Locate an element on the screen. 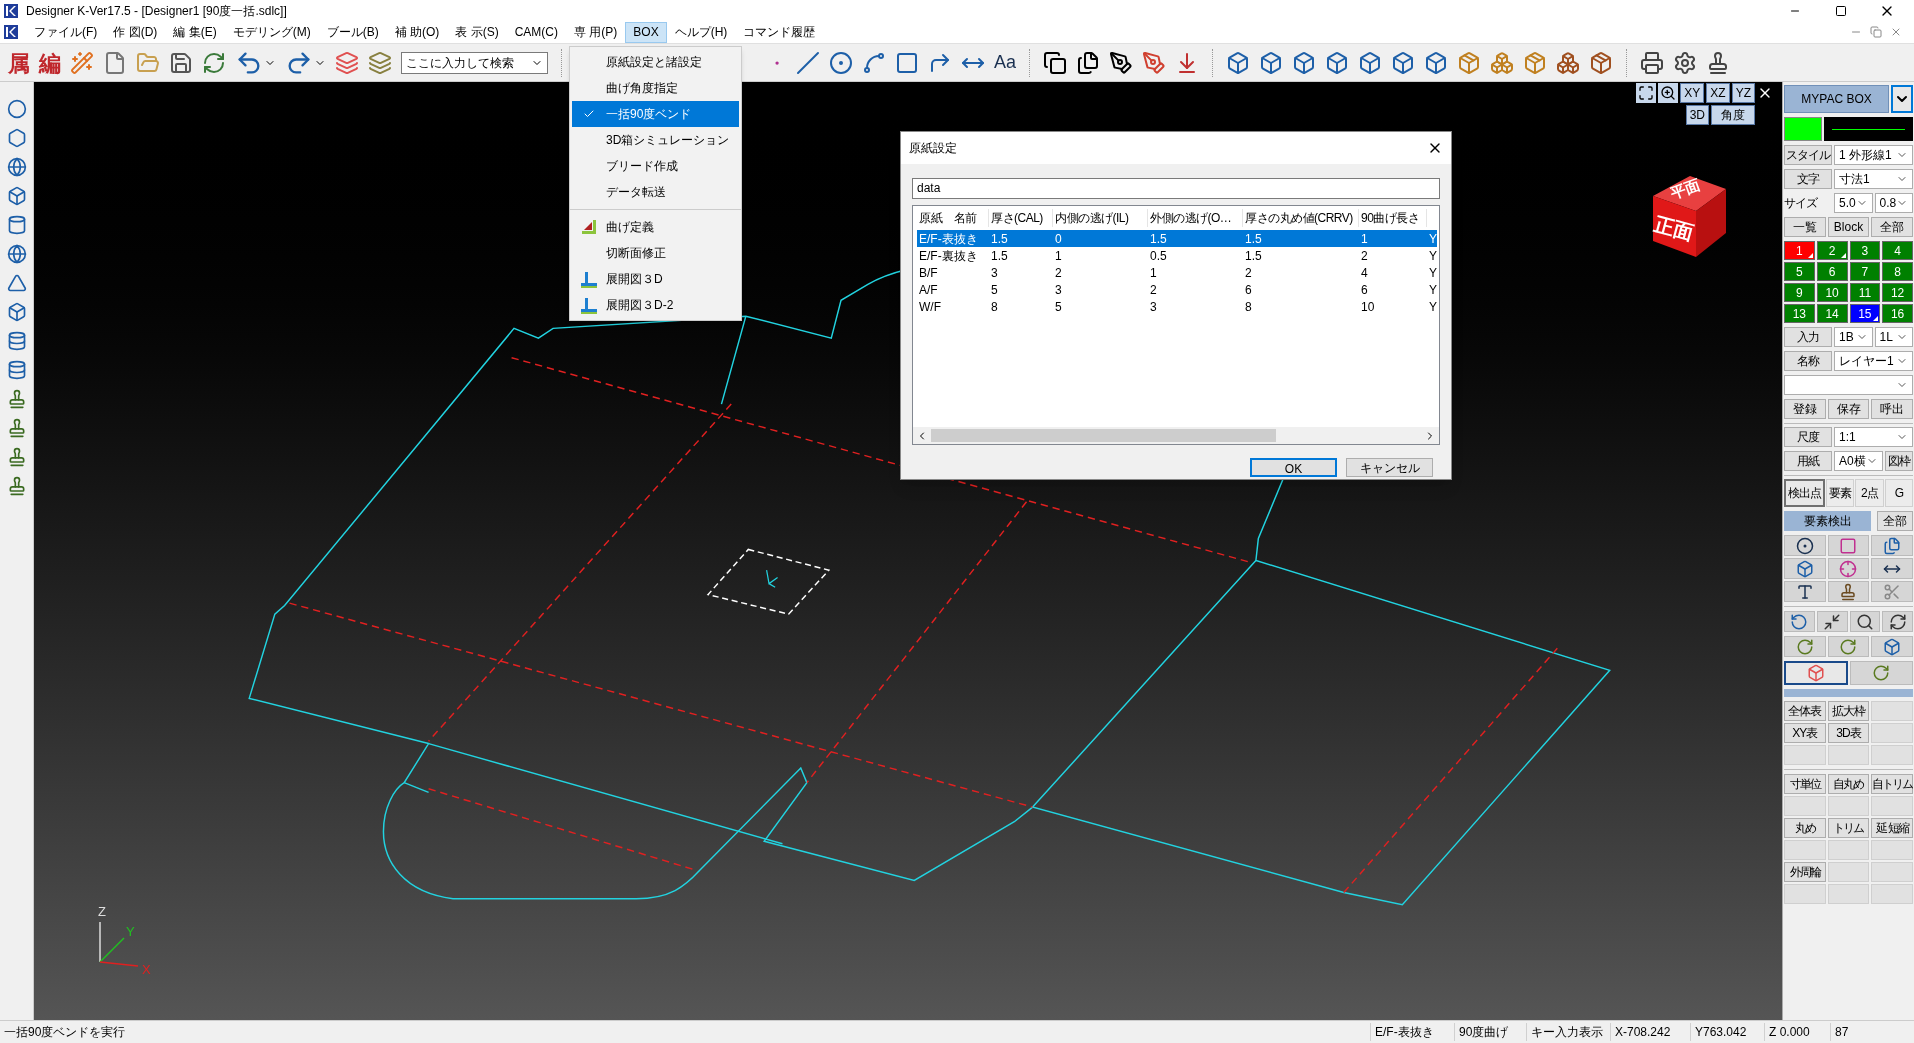 This screenshot has width=1914, height=1043. menu-item: 補 助(O) is located at coordinates (417, 32).